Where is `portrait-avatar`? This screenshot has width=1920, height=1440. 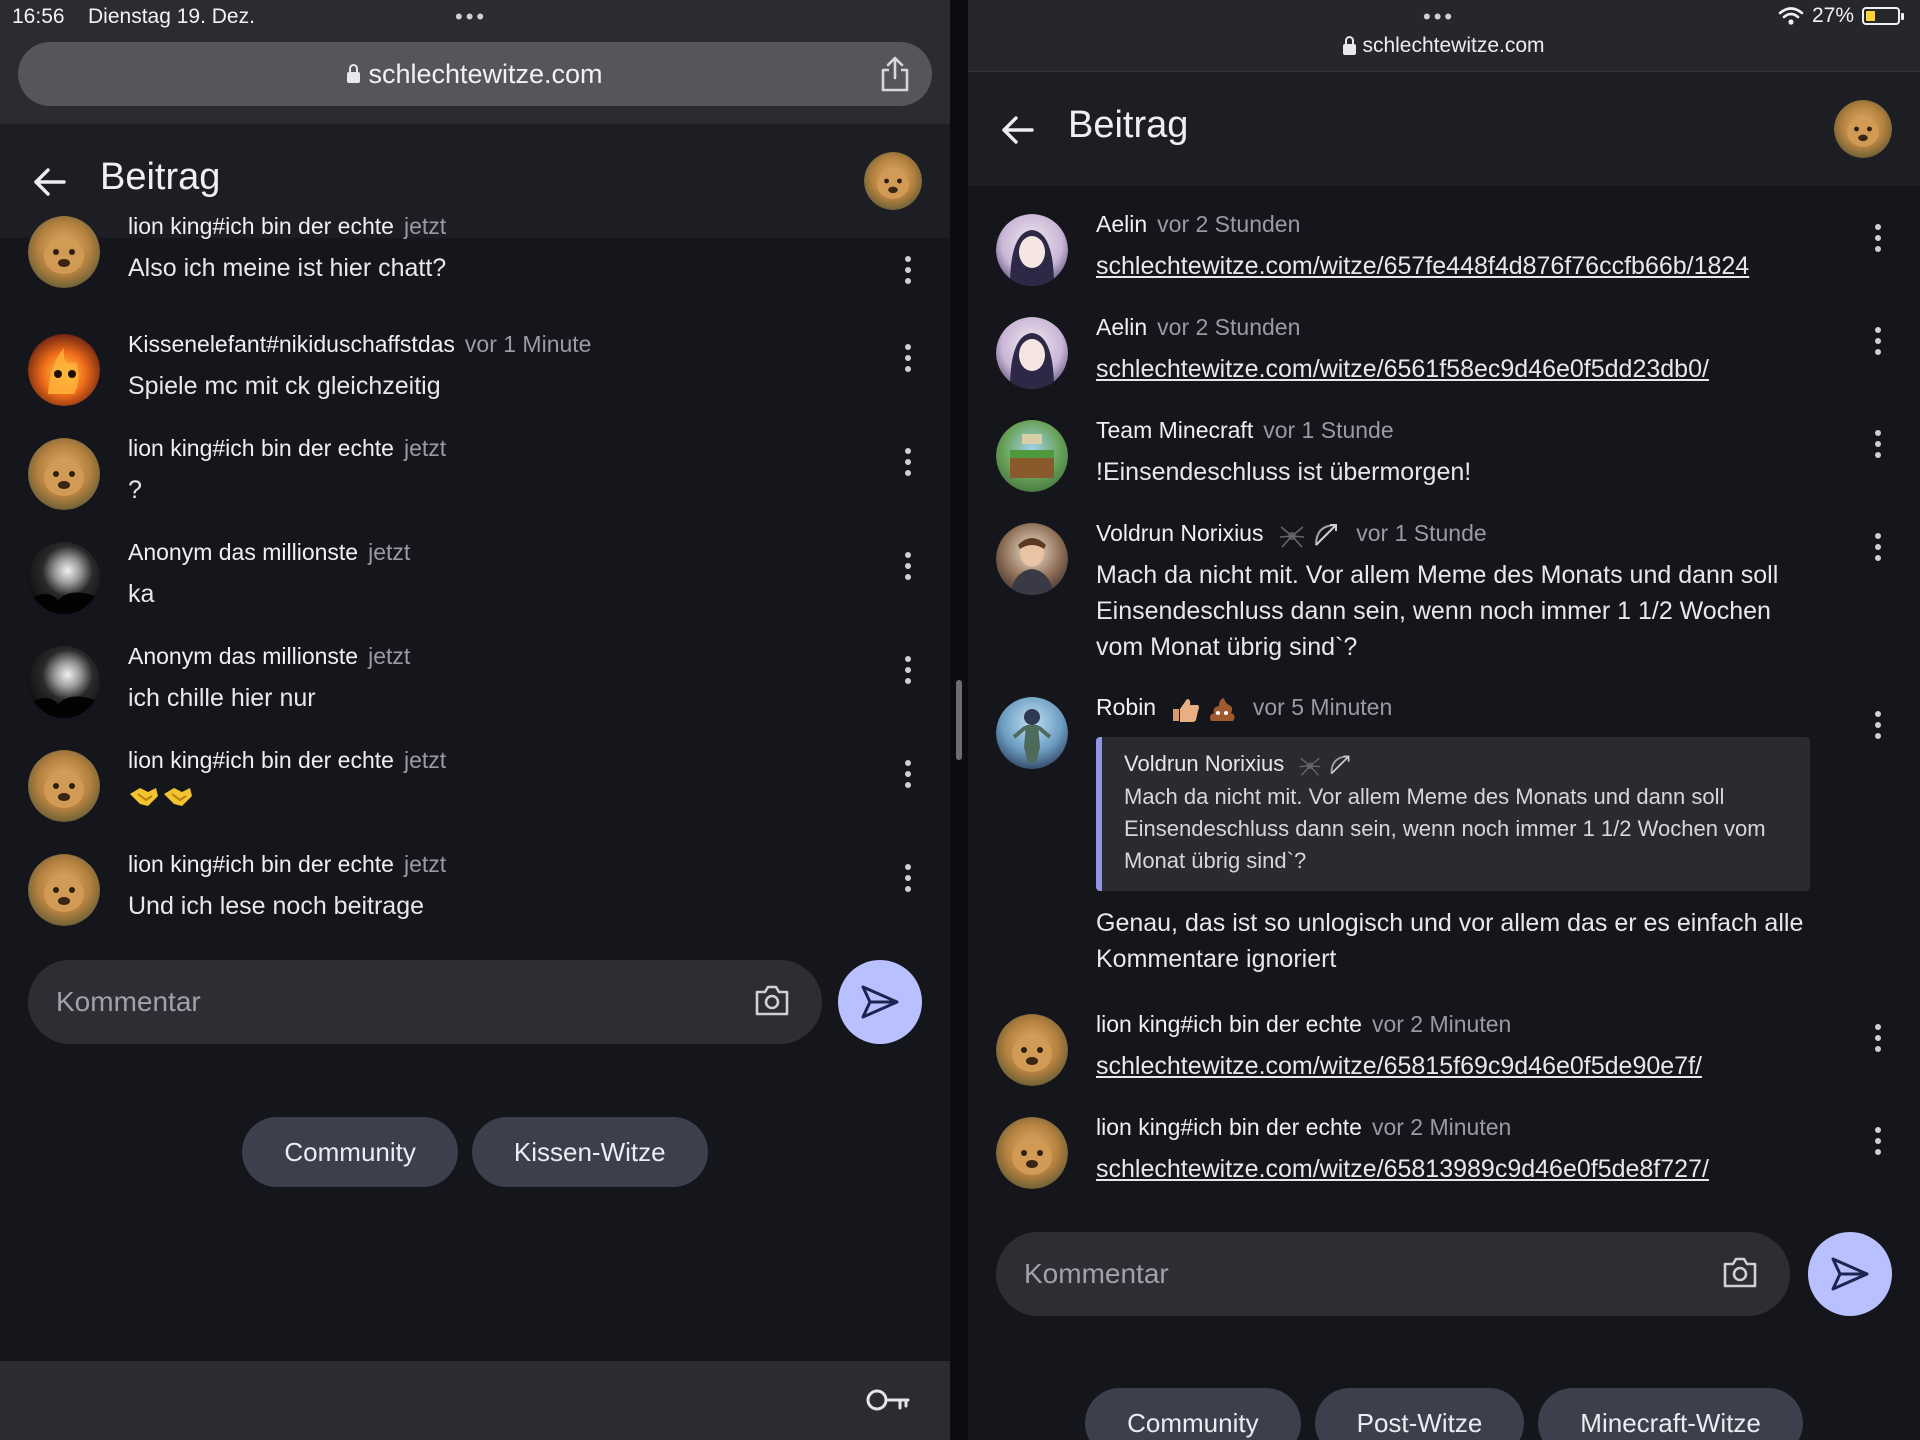 portrait-avatar is located at coordinates (1032, 559).